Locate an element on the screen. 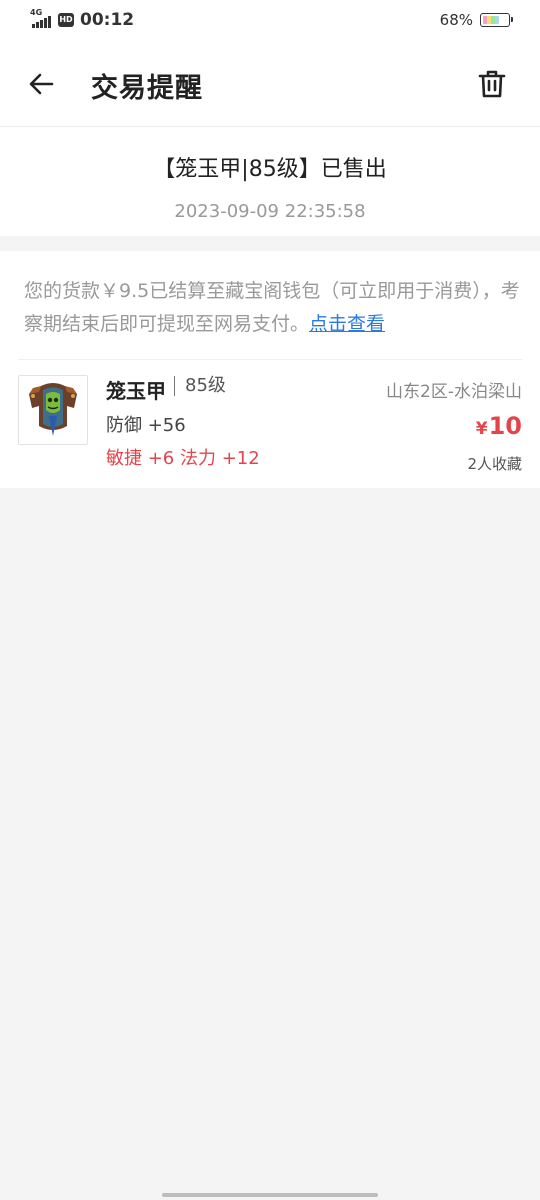  item-name: 笼玉甲 is located at coordinates (136, 391).